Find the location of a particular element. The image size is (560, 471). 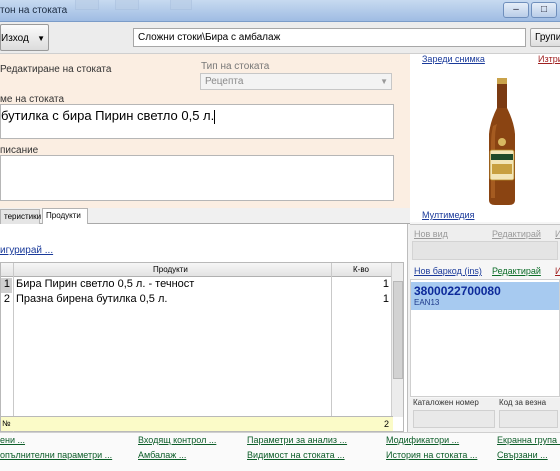

catalog-number-field is located at coordinates (454, 419).